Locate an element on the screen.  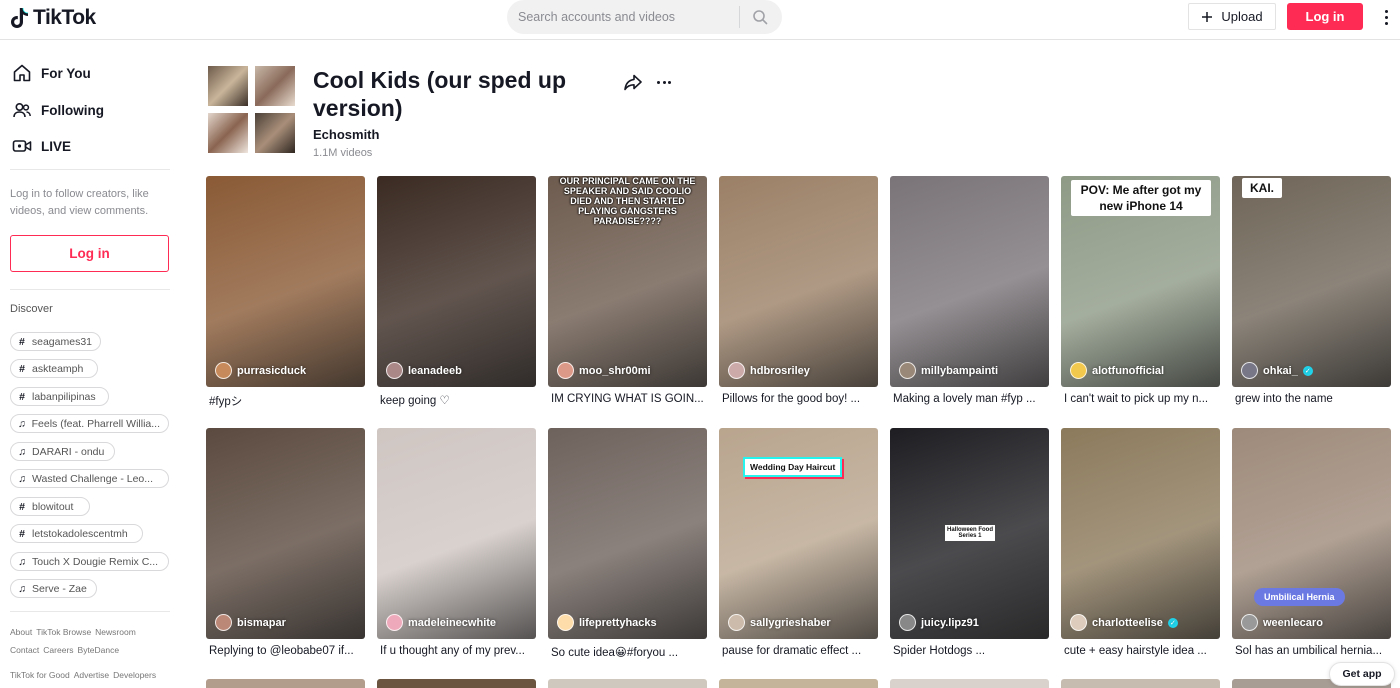
video-author: moo_shr00mi is located at coordinates (604, 370).